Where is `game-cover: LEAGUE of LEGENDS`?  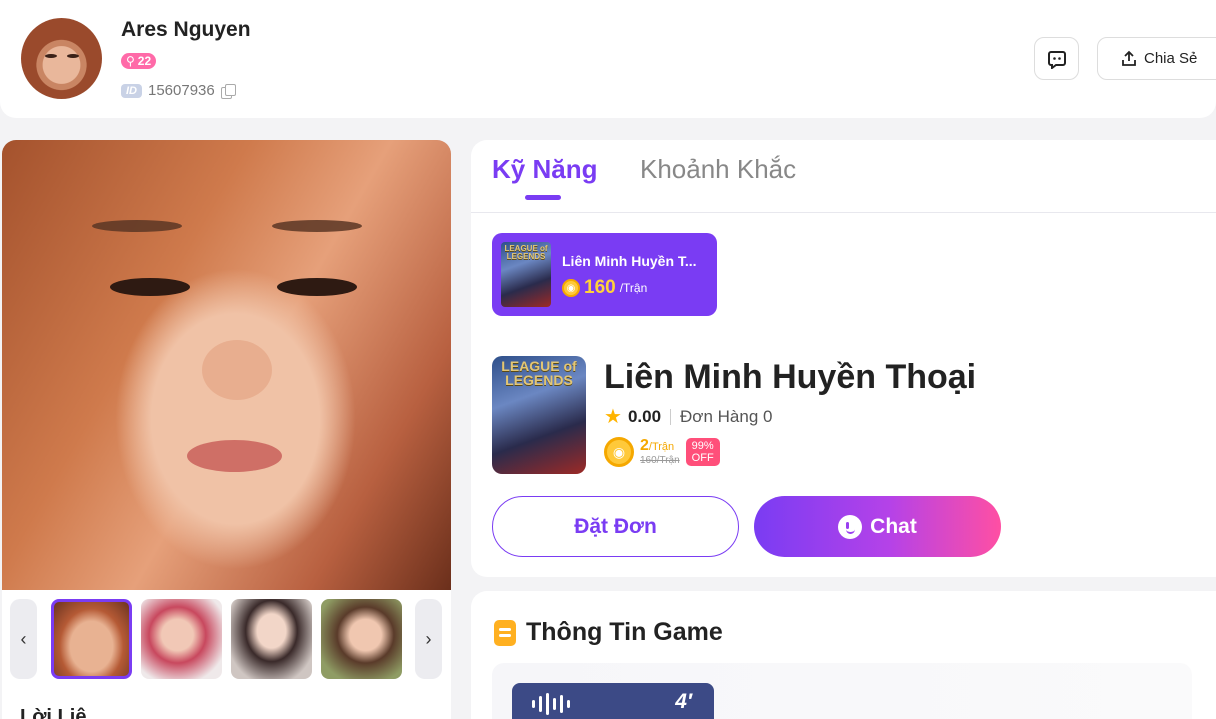 game-cover: LEAGUE of LEGENDS is located at coordinates (539, 415).